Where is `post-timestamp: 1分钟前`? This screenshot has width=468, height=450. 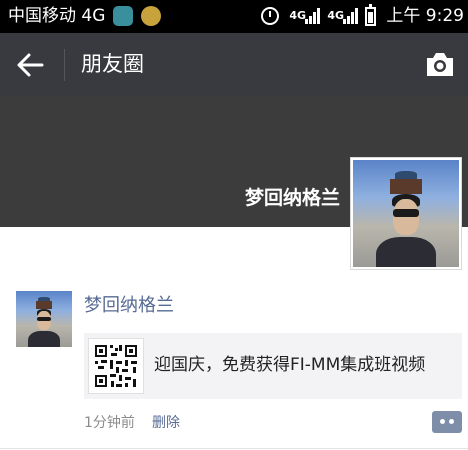
post-timestamp: 1分钟前 is located at coordinates (109, 423).